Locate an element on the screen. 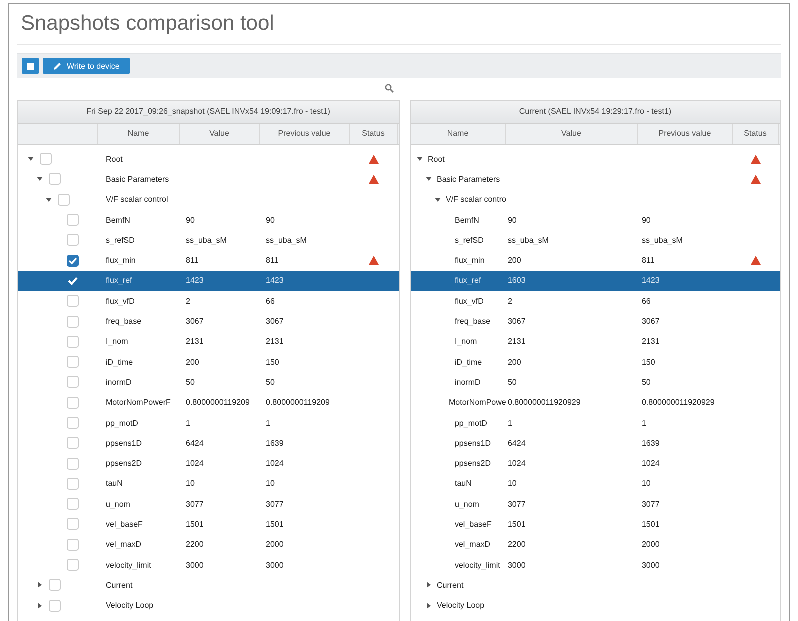 The height and width of the screenshot is (621, 798). column-header: Status is located at coordinates (374, 134).